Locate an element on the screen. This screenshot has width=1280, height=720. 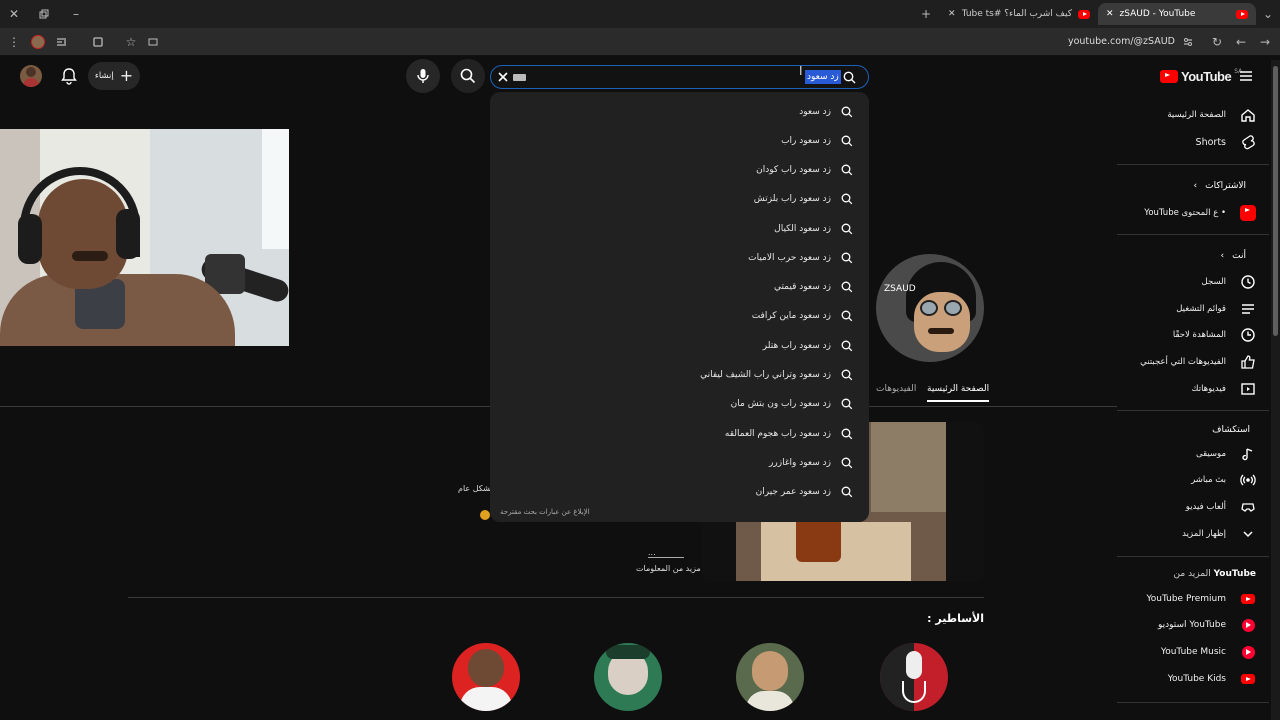
sidebar-item: ألعاب فيديو is located at coordinates (1221, 507).